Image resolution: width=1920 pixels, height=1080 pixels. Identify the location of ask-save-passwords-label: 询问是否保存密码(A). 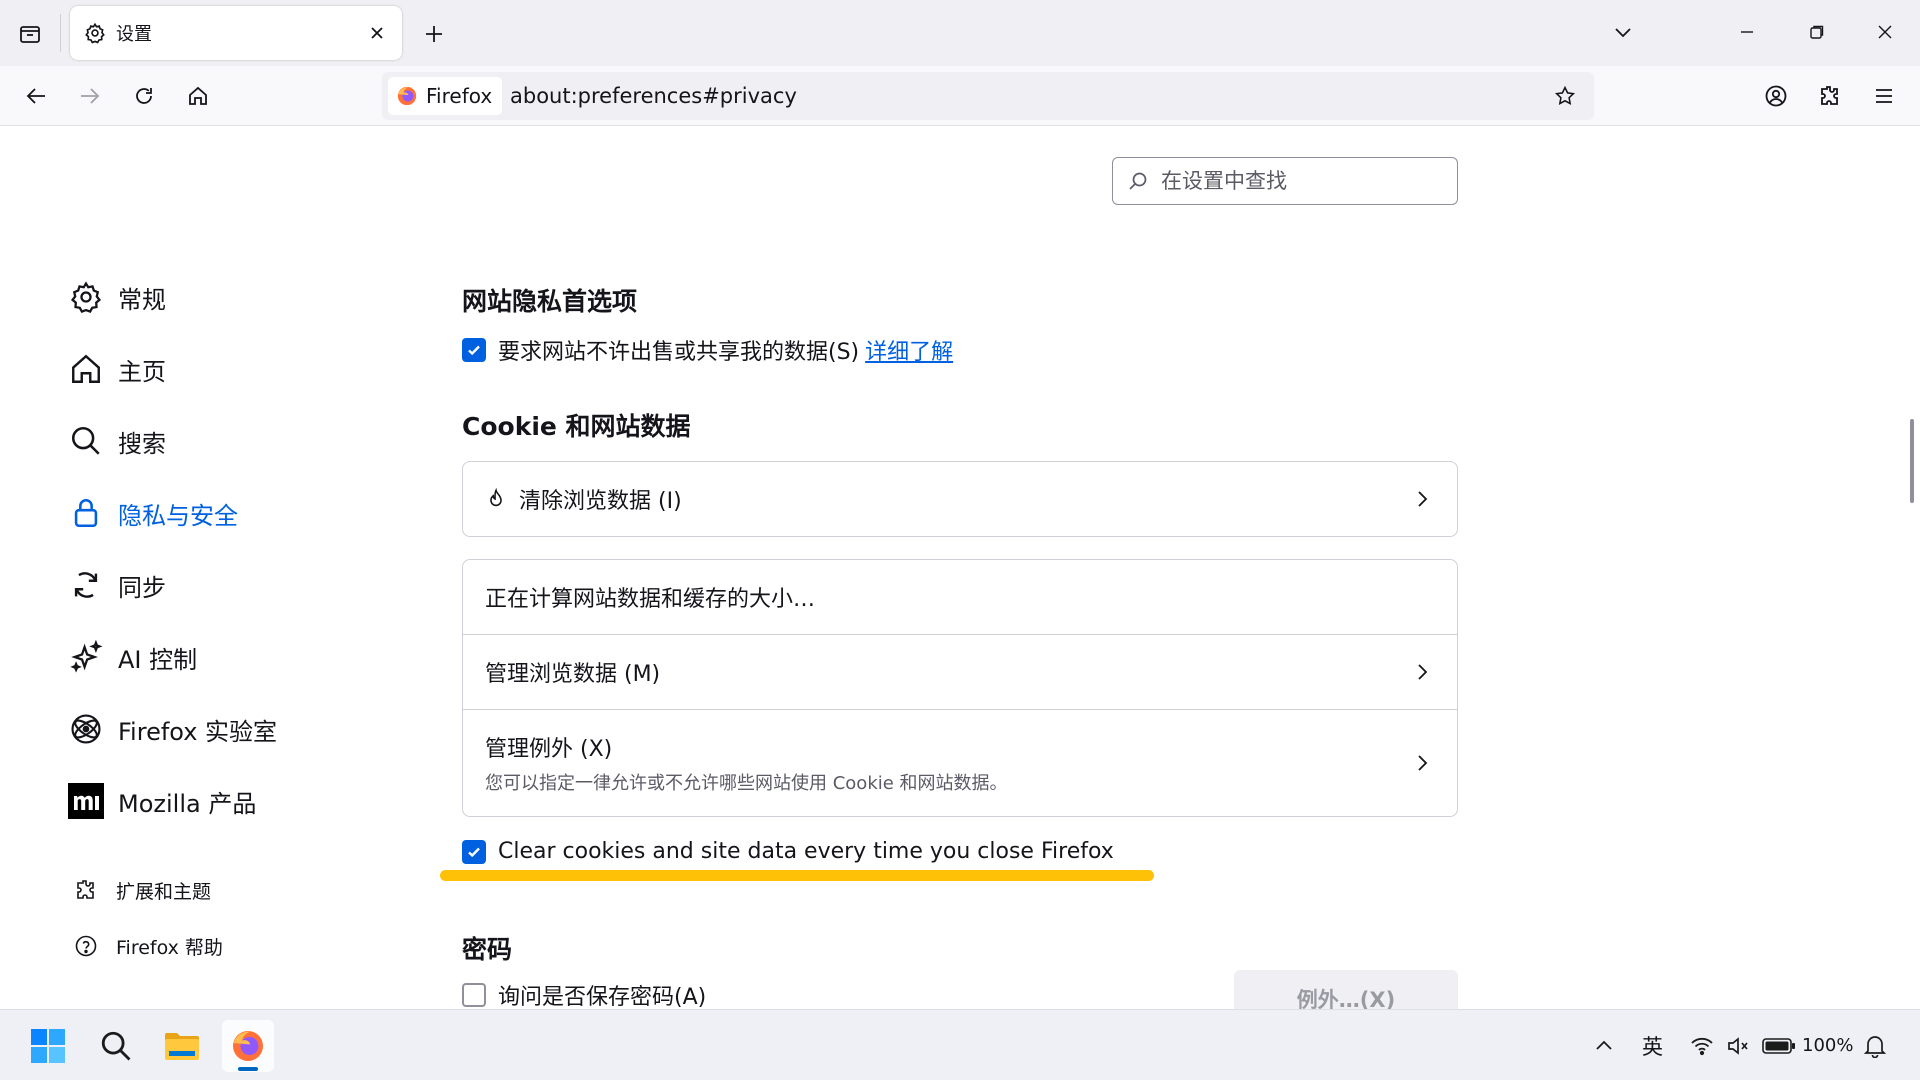
(602, 997).